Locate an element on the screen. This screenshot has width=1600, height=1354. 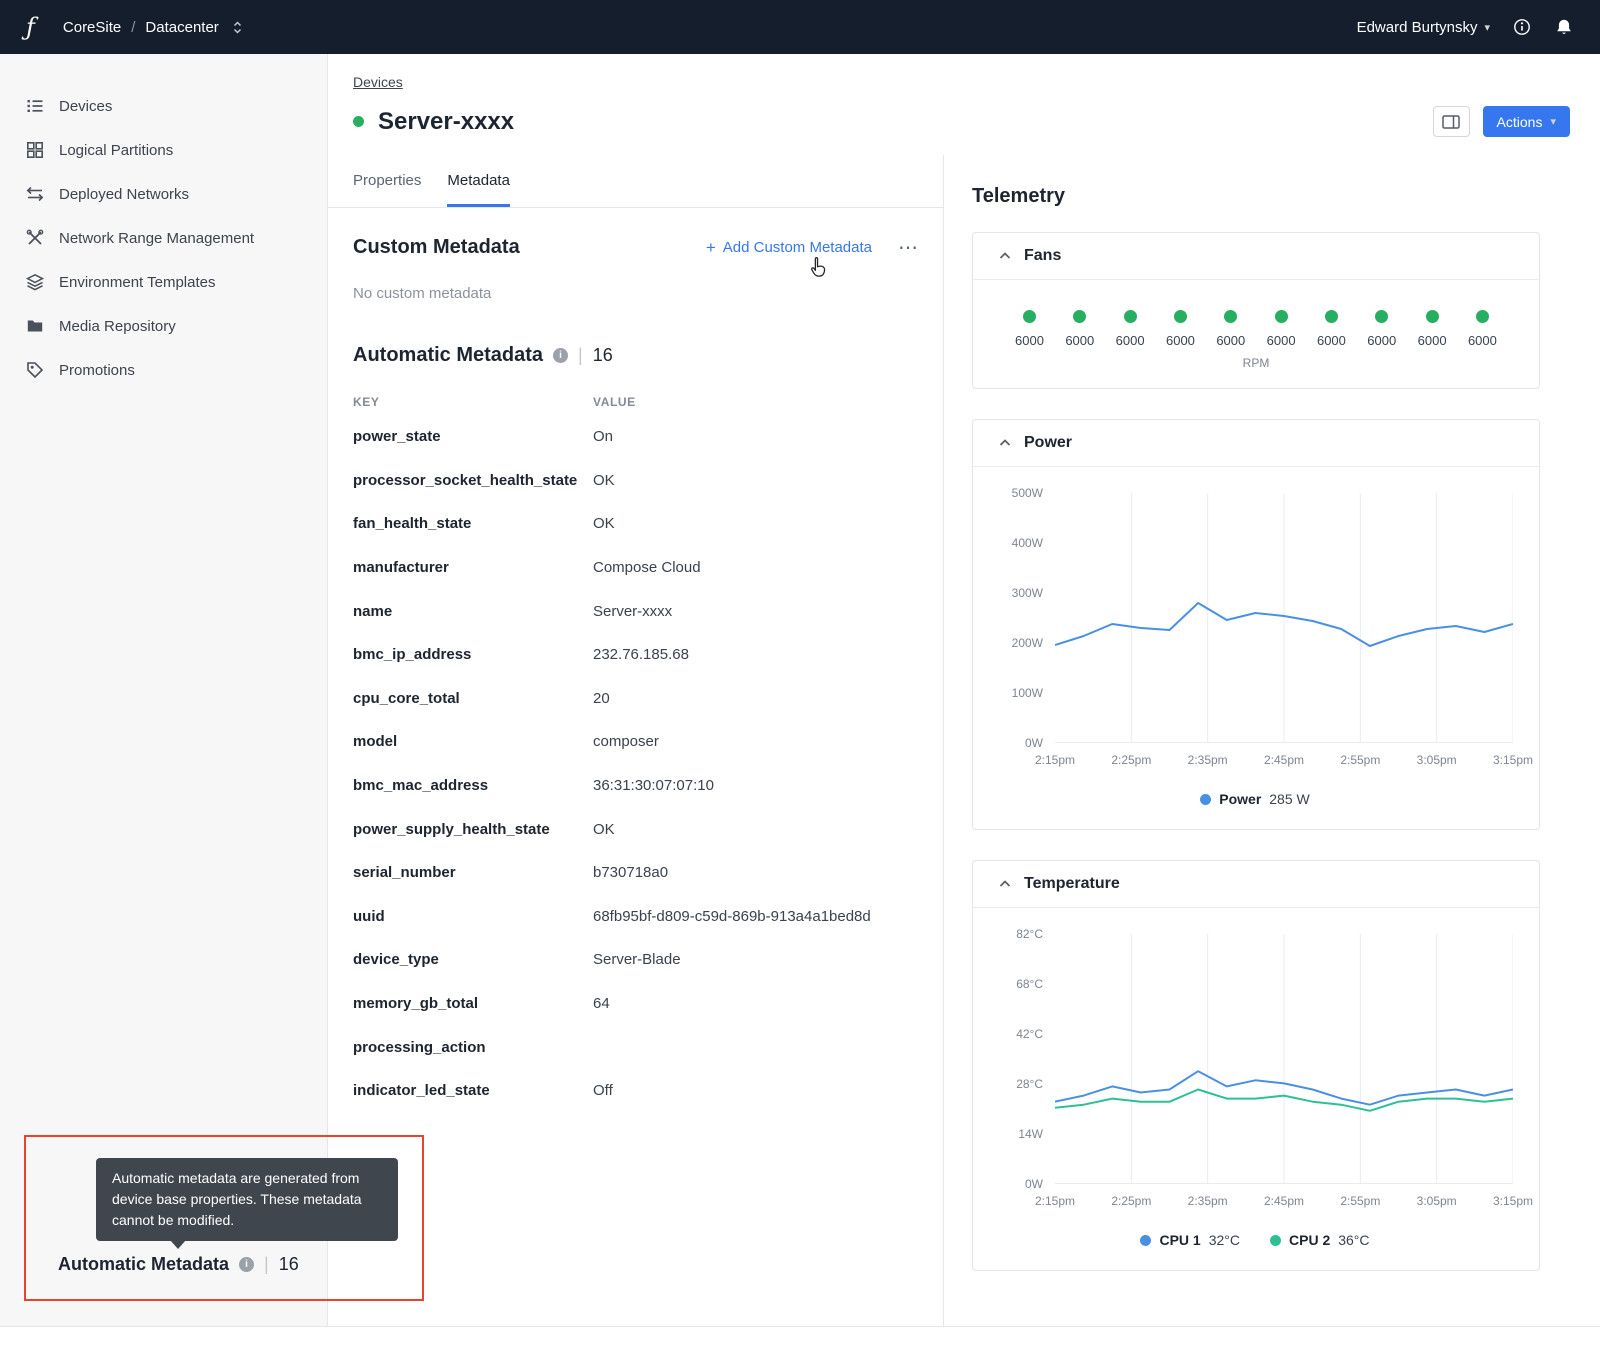
metadata-key: processor_socket_health_state is located at coordinates (465, 480).